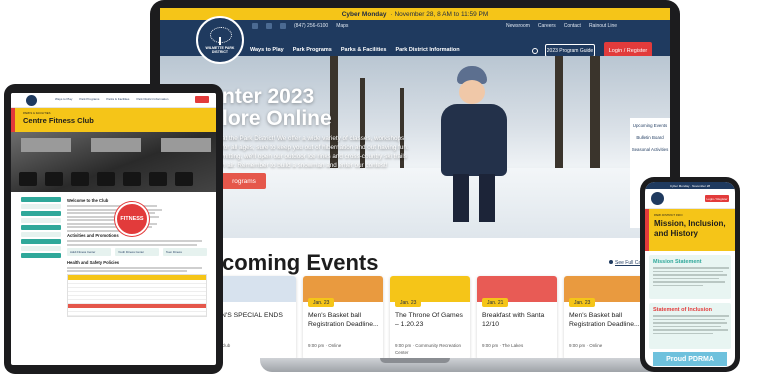 The image size is (759, 376). What do you see at coordinates (415, 360) in the screenshot?
I see `laptop-notch` at bounding box center [415, 360].